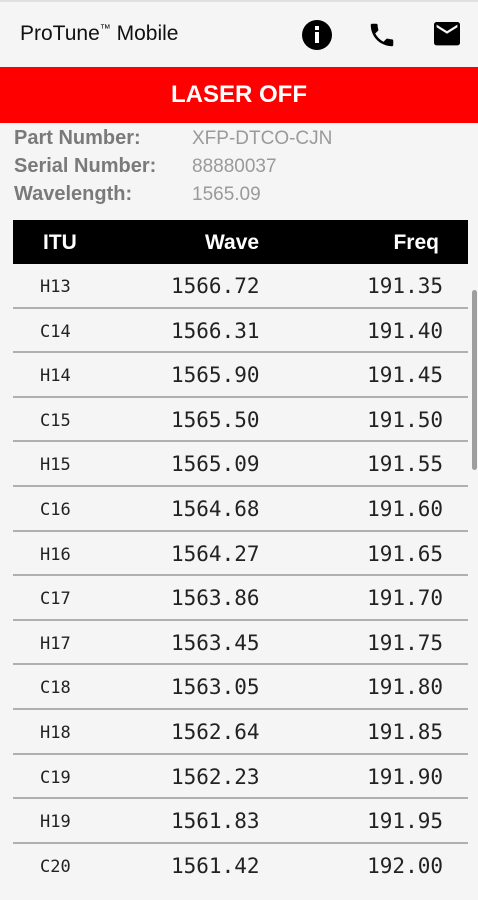  Describe the element at coordinates (232, 242) in the screenshot. I see `column-header-wave: Wave` at that location.